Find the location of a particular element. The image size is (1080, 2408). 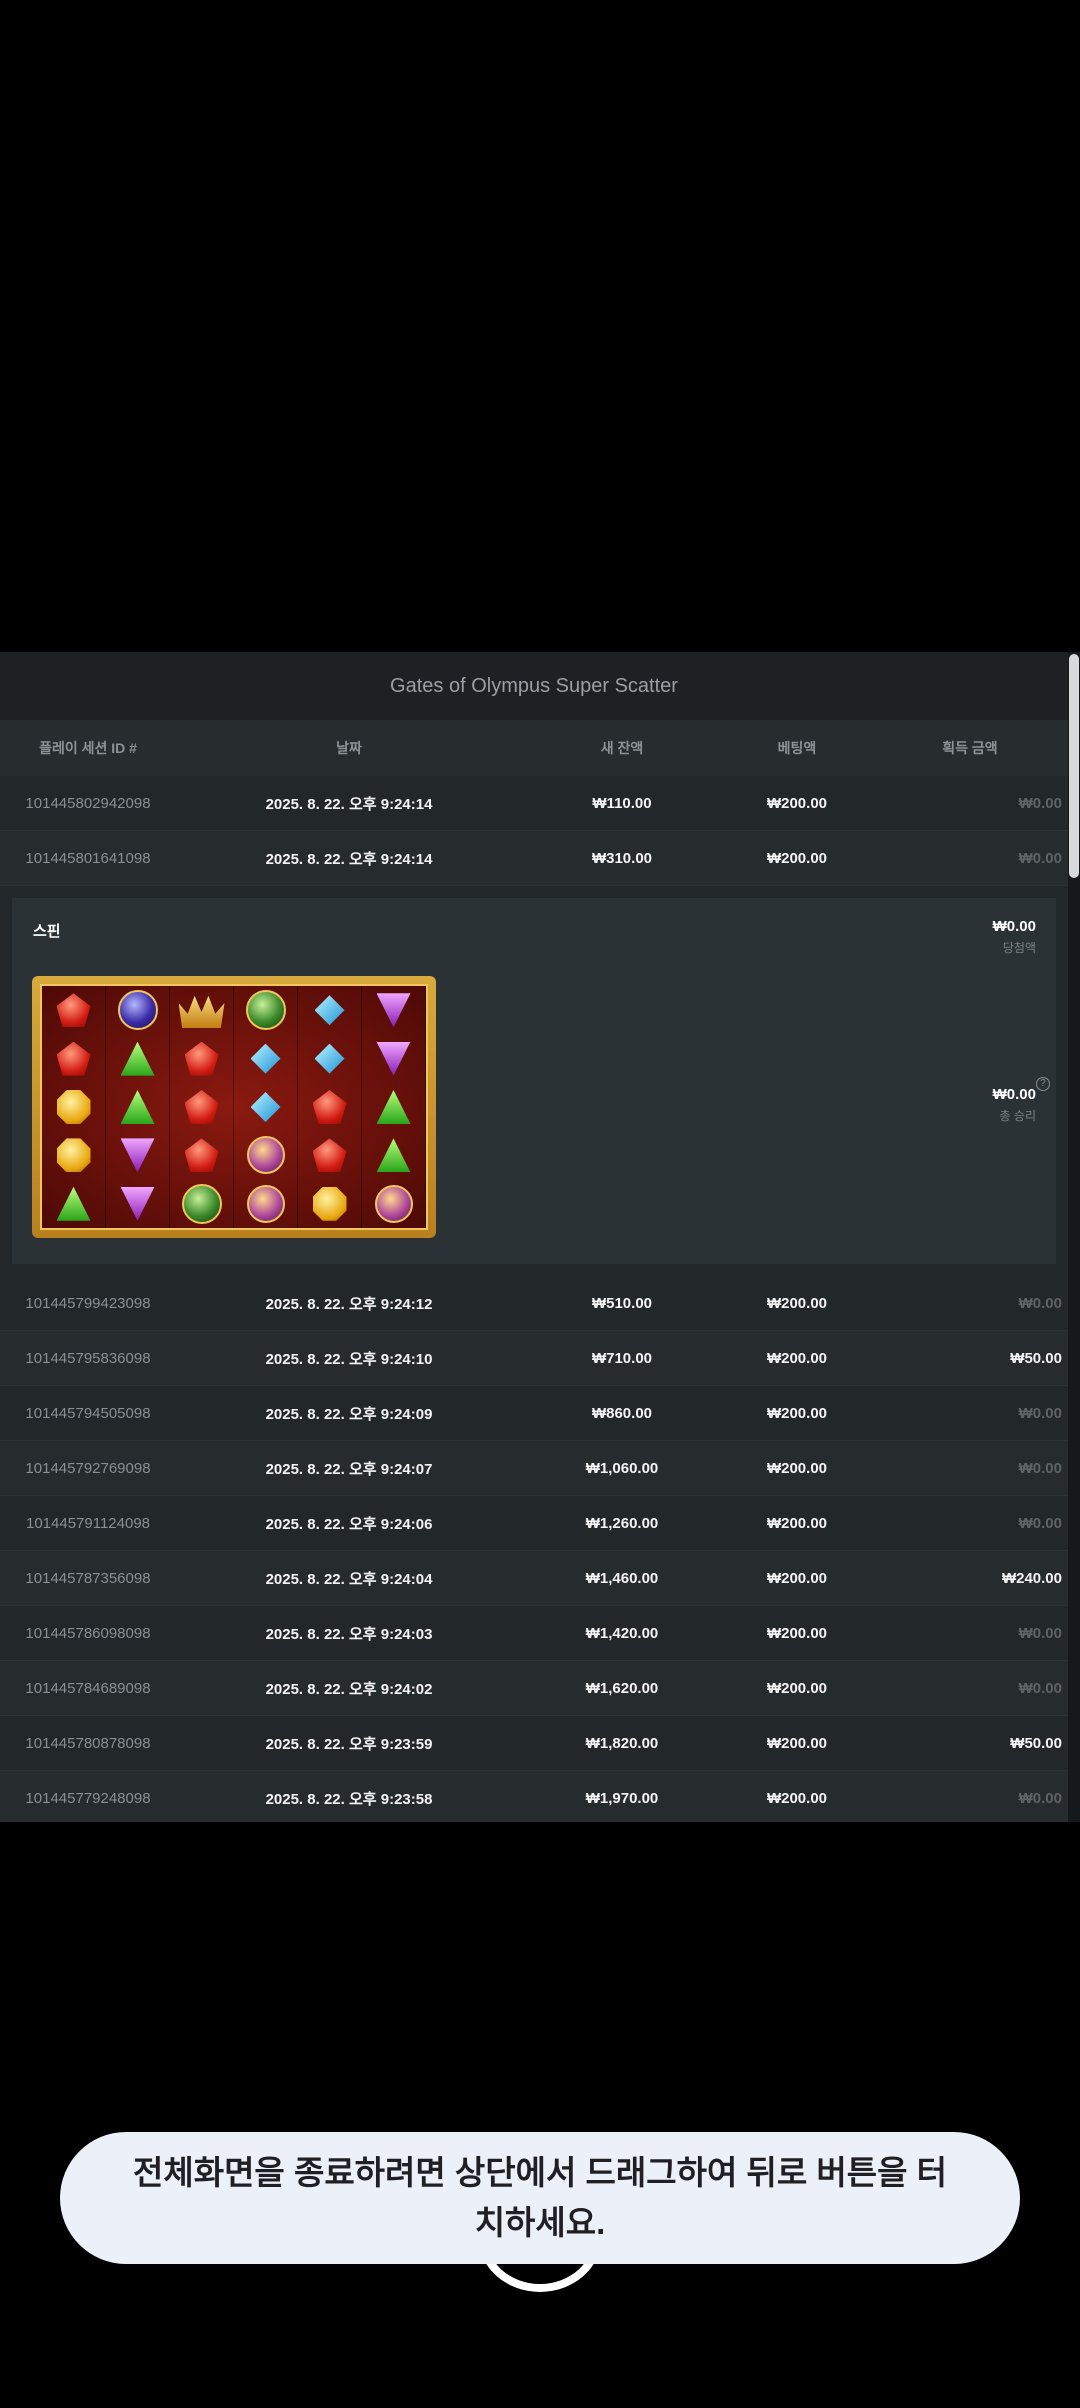

row-session-id: 101445794505098 is located at coordinates (88, 1413).